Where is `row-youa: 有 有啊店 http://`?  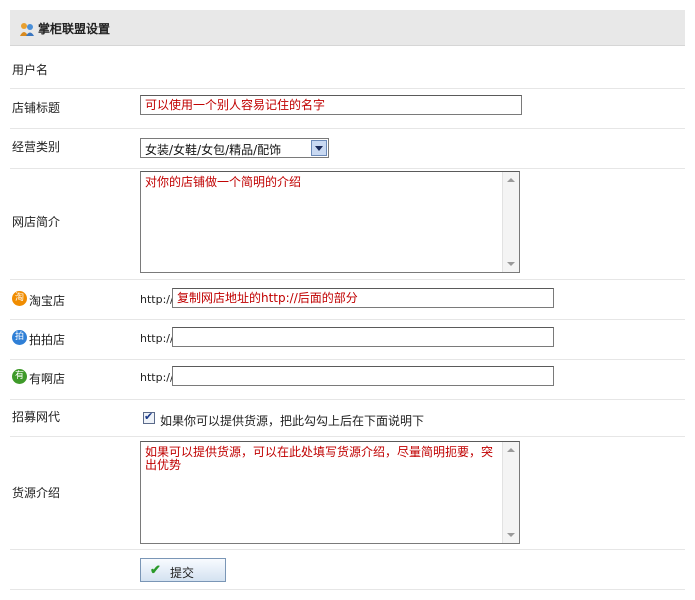 row-youa: 有 有啊店 http:// is located at coordinates (347, 380).